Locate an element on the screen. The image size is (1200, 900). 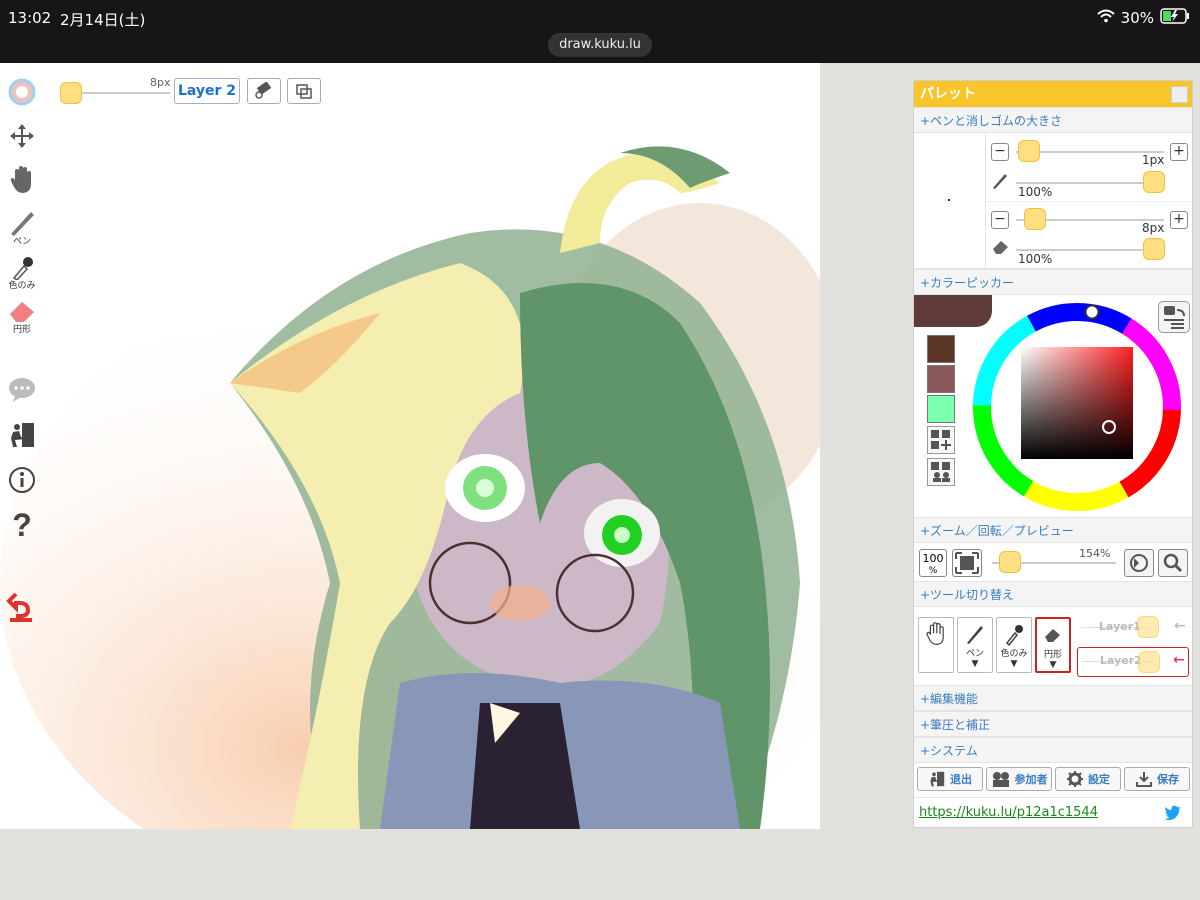
section-tool-switch: +ツール切り替え is located at coordinates (1053, 594).